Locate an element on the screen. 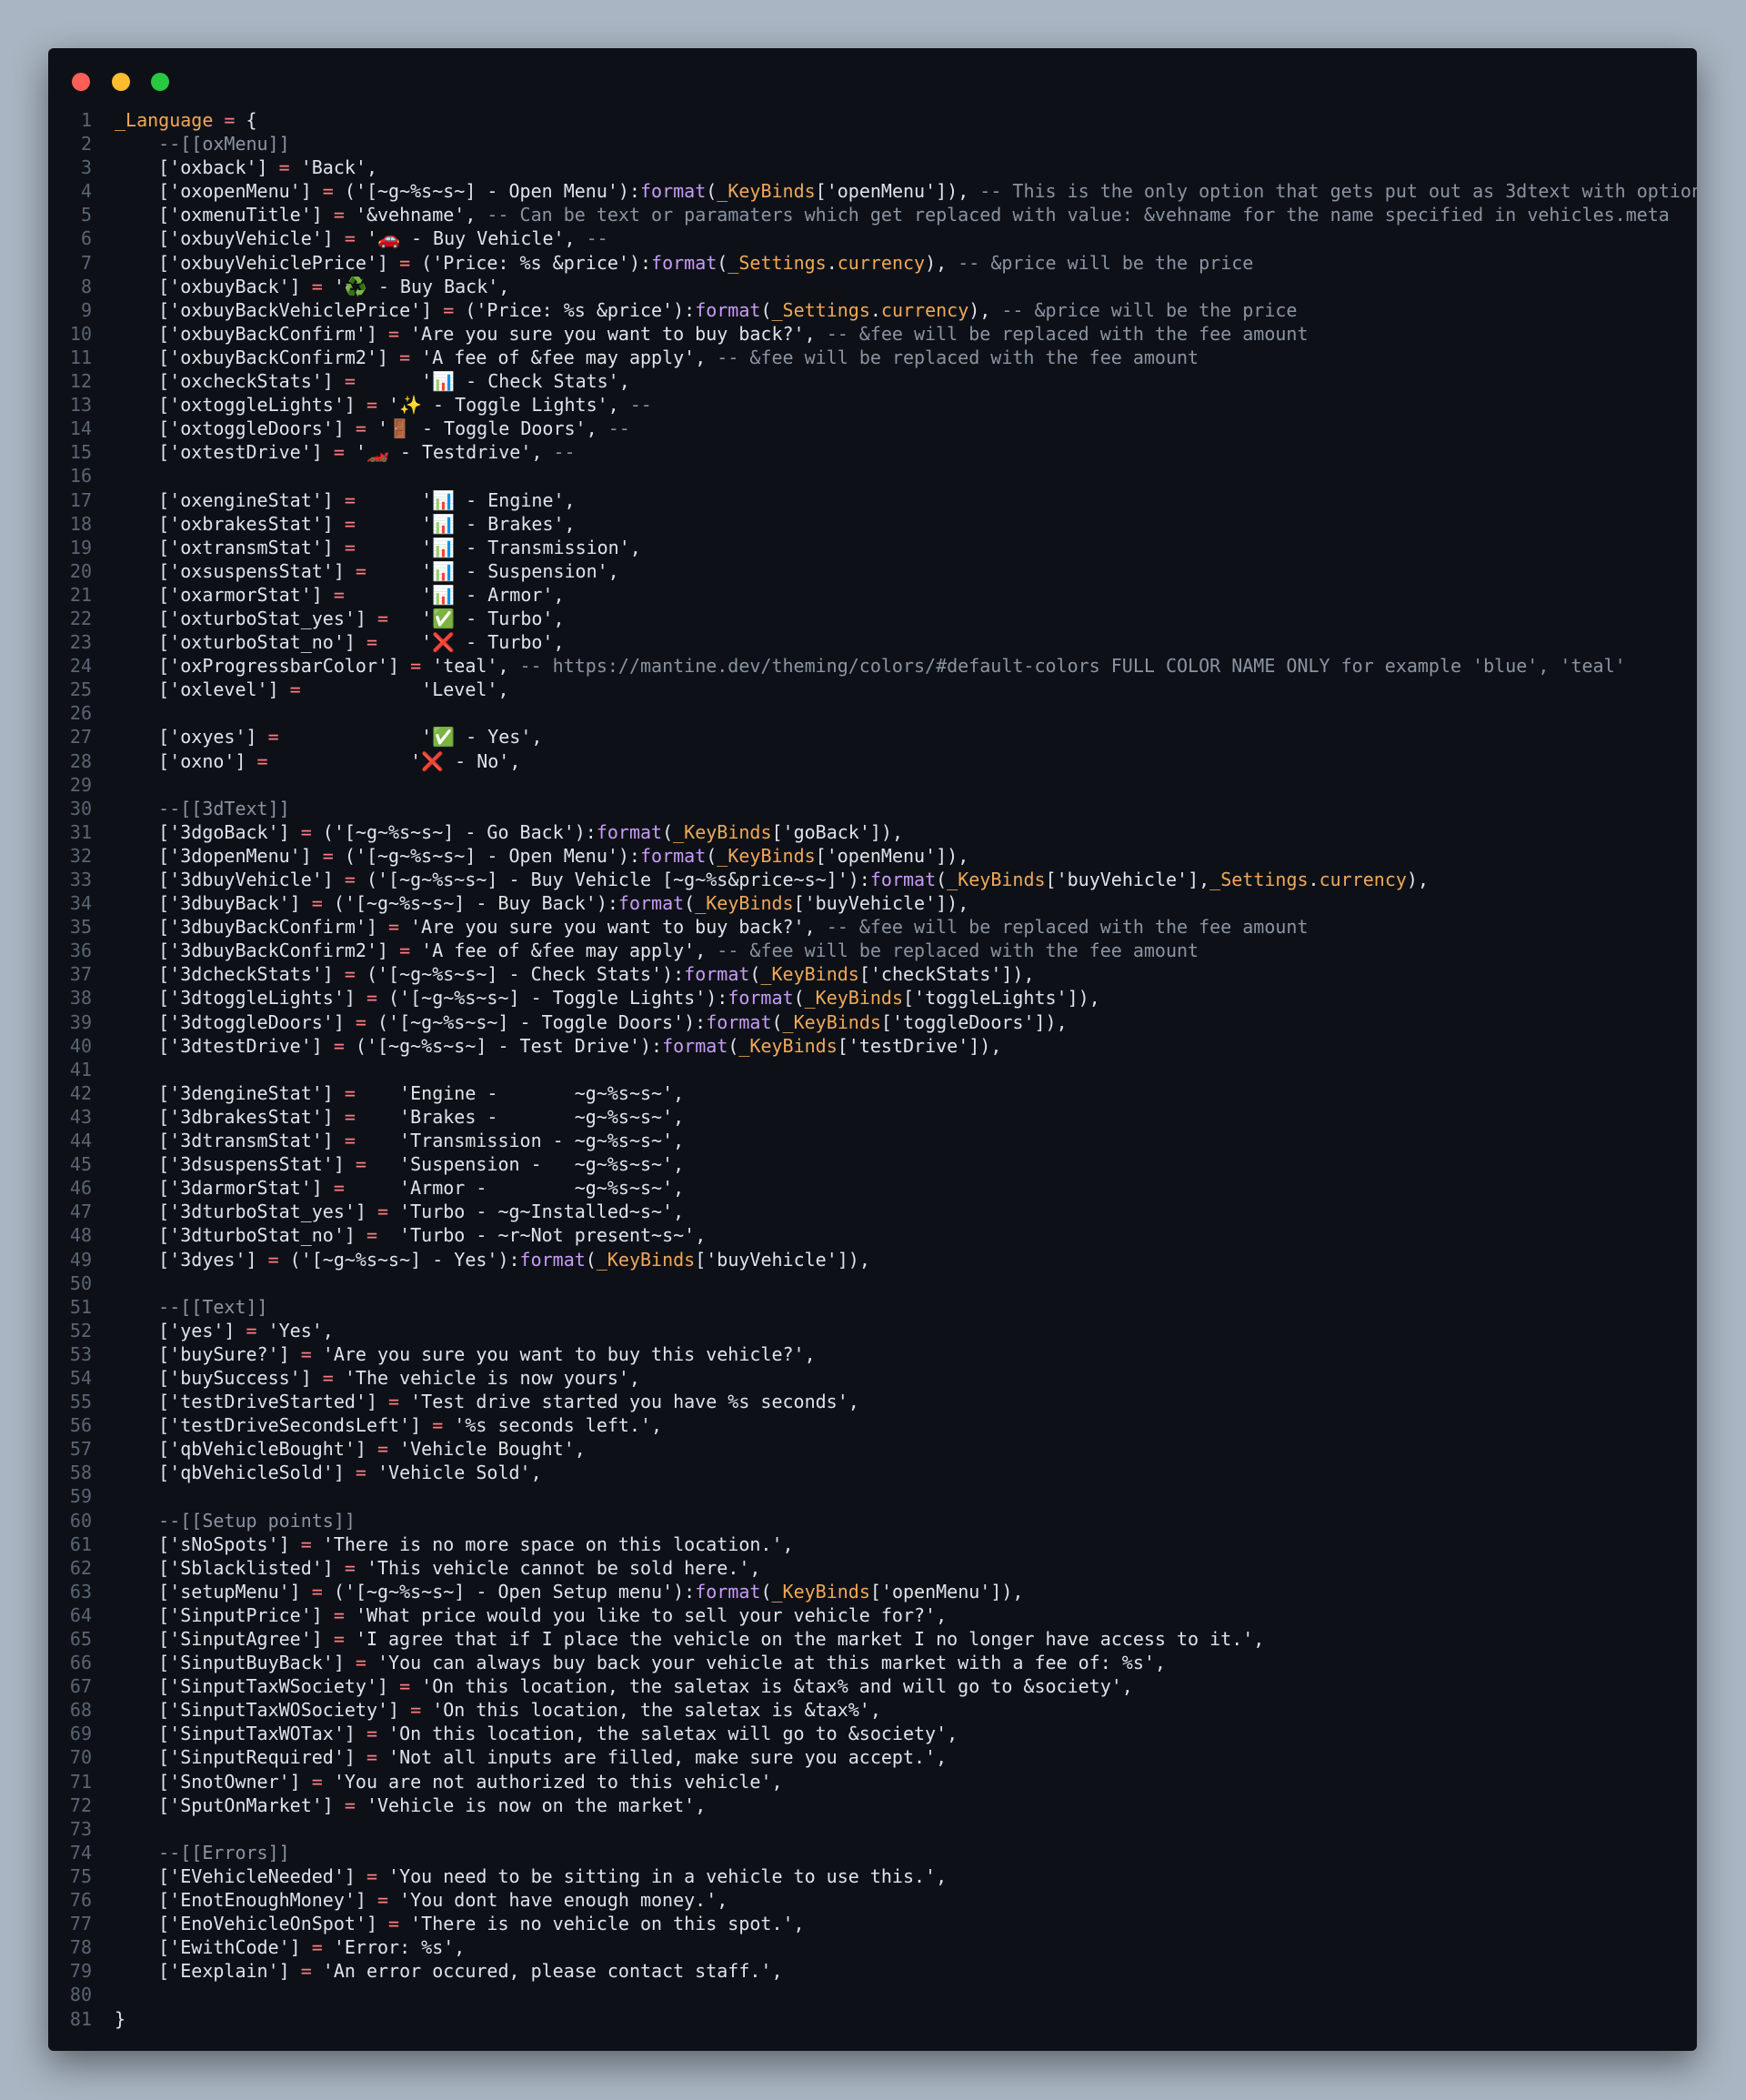 The image size is (1746, 2100). code-token: ), is located at coordinates (985, 310).